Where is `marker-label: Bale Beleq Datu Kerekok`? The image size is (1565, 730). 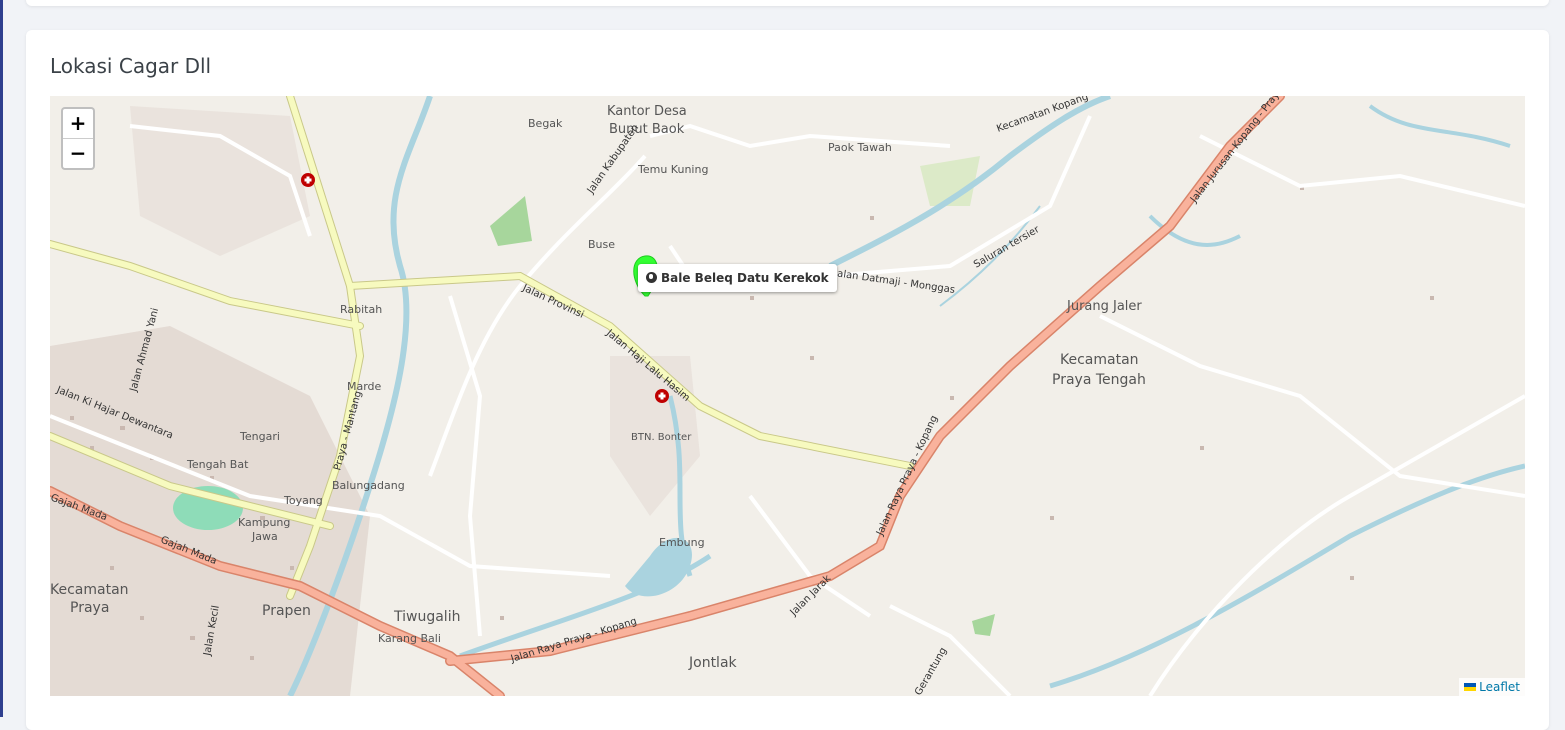 marker-label: Bale Beleq Datu Kerekok is located at coordinates (745, 278).